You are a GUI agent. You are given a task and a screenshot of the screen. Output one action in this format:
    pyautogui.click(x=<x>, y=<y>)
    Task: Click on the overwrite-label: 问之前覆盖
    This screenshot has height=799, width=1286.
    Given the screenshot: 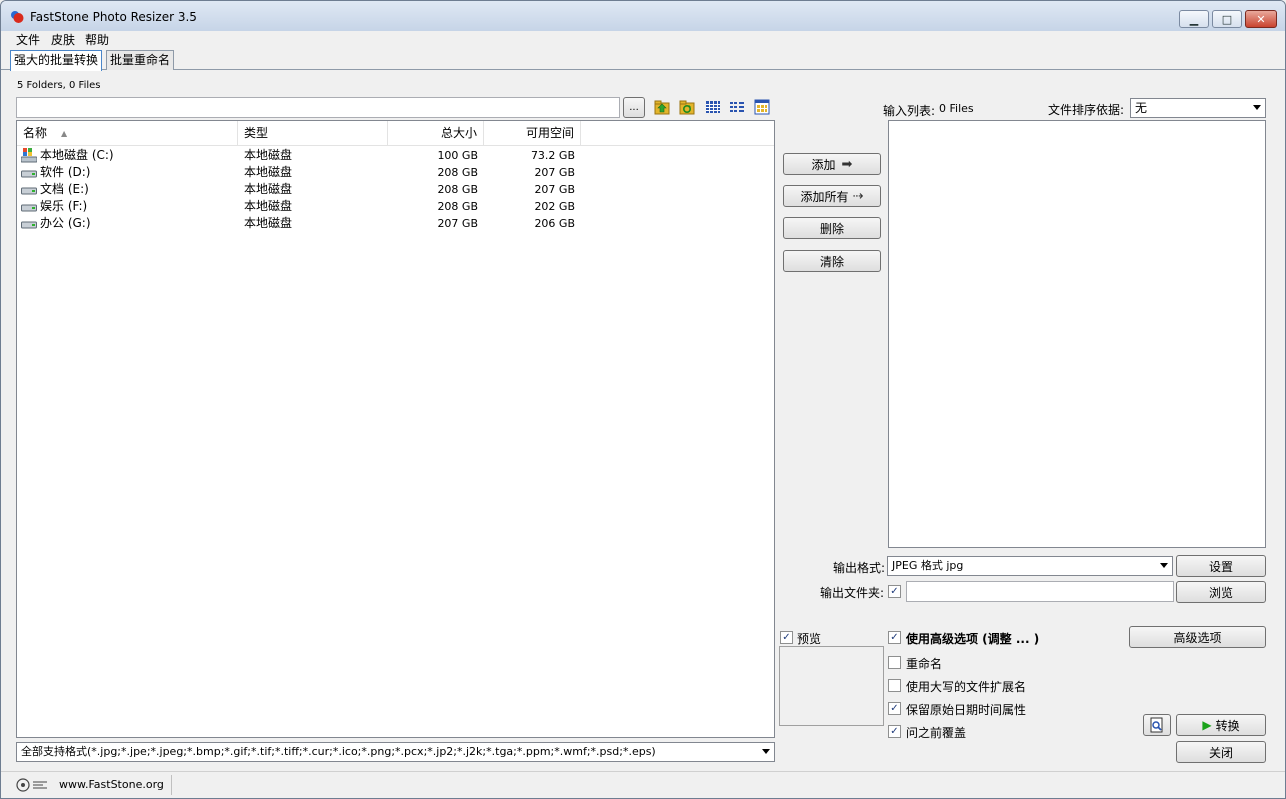 What is the action you would take?
    pyautogui.click(x=936, y=733)
    